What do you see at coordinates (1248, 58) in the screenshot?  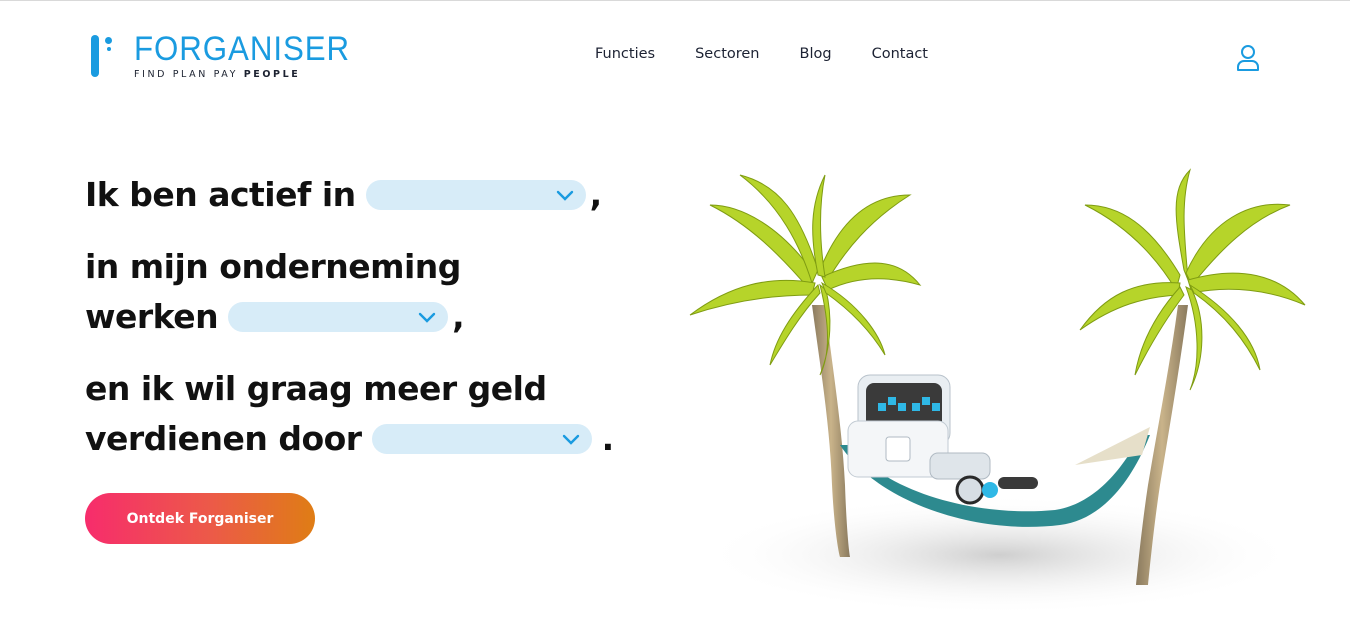 I see `user-icon` at bounding box center [1248, 58].